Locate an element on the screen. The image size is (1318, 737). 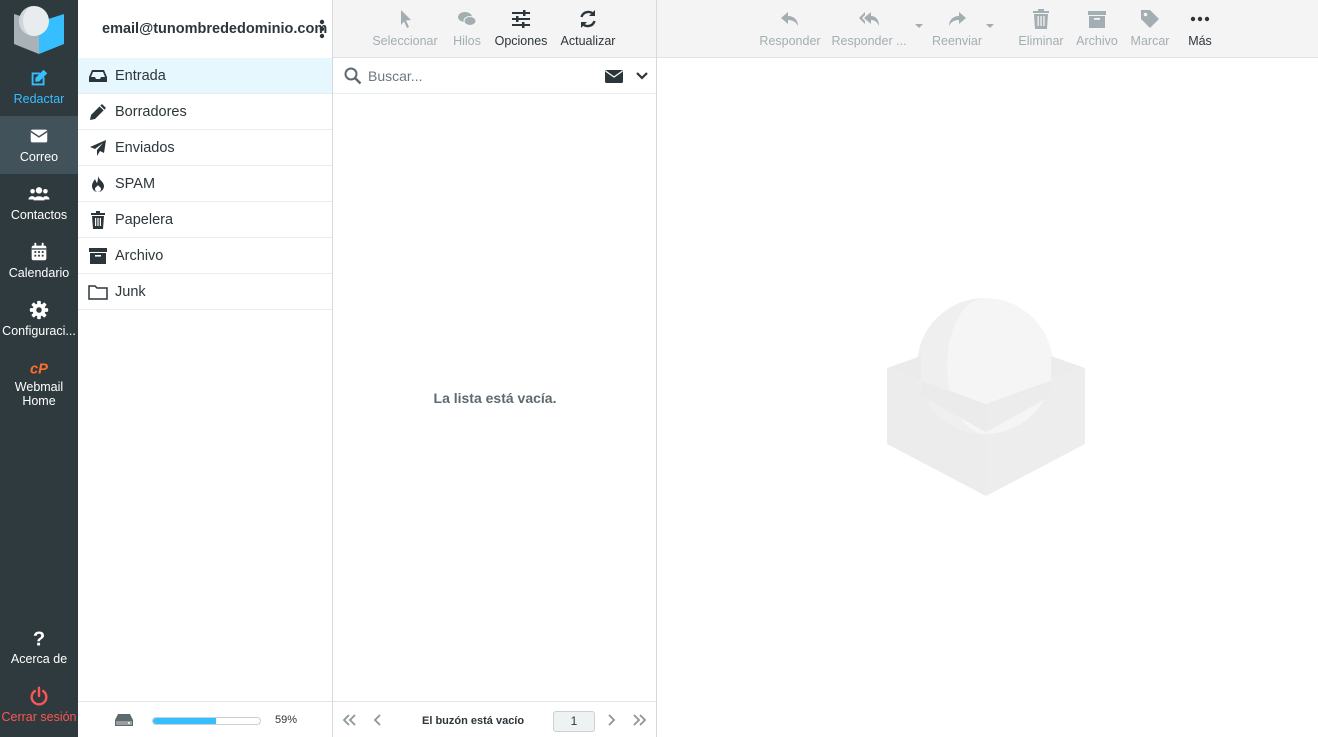
calendar-icon is located at coordinates (39, 251).